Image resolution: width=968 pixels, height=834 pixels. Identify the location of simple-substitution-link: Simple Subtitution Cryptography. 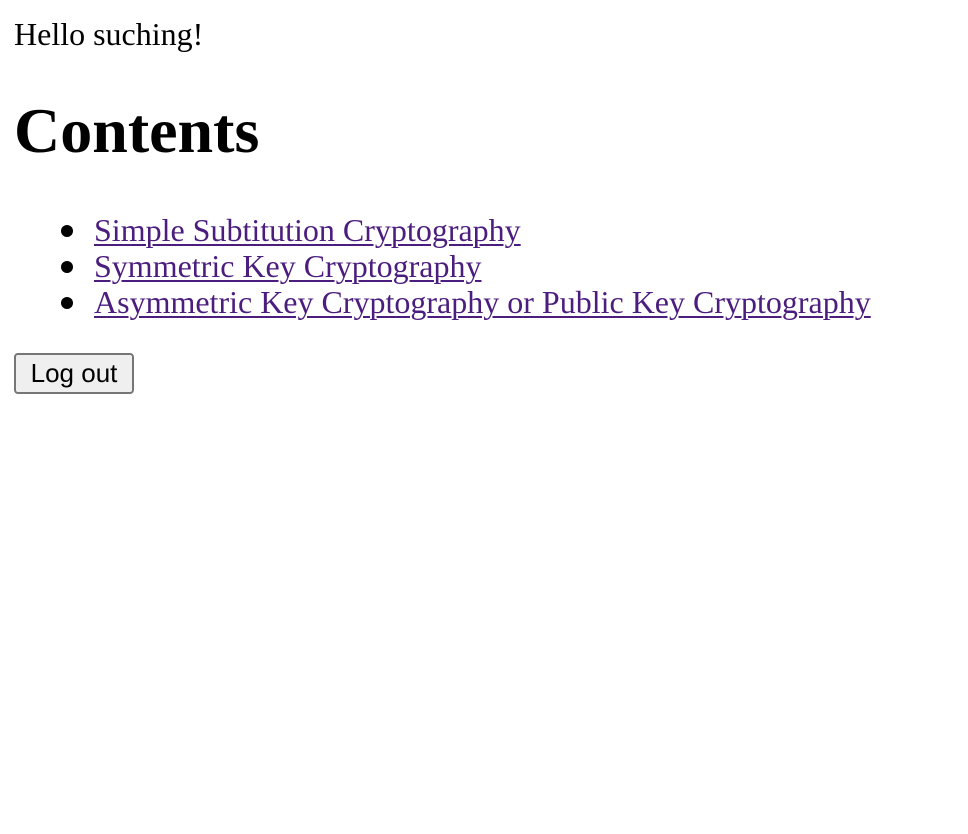
(307, 230).